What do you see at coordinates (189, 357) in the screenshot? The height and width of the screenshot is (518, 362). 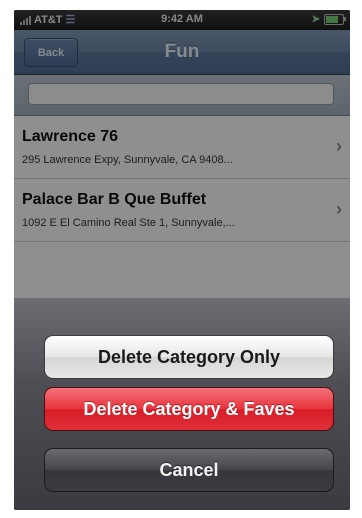 I see `delete-category-only-button: Delete Category Only` at bounding box center [189, 357].